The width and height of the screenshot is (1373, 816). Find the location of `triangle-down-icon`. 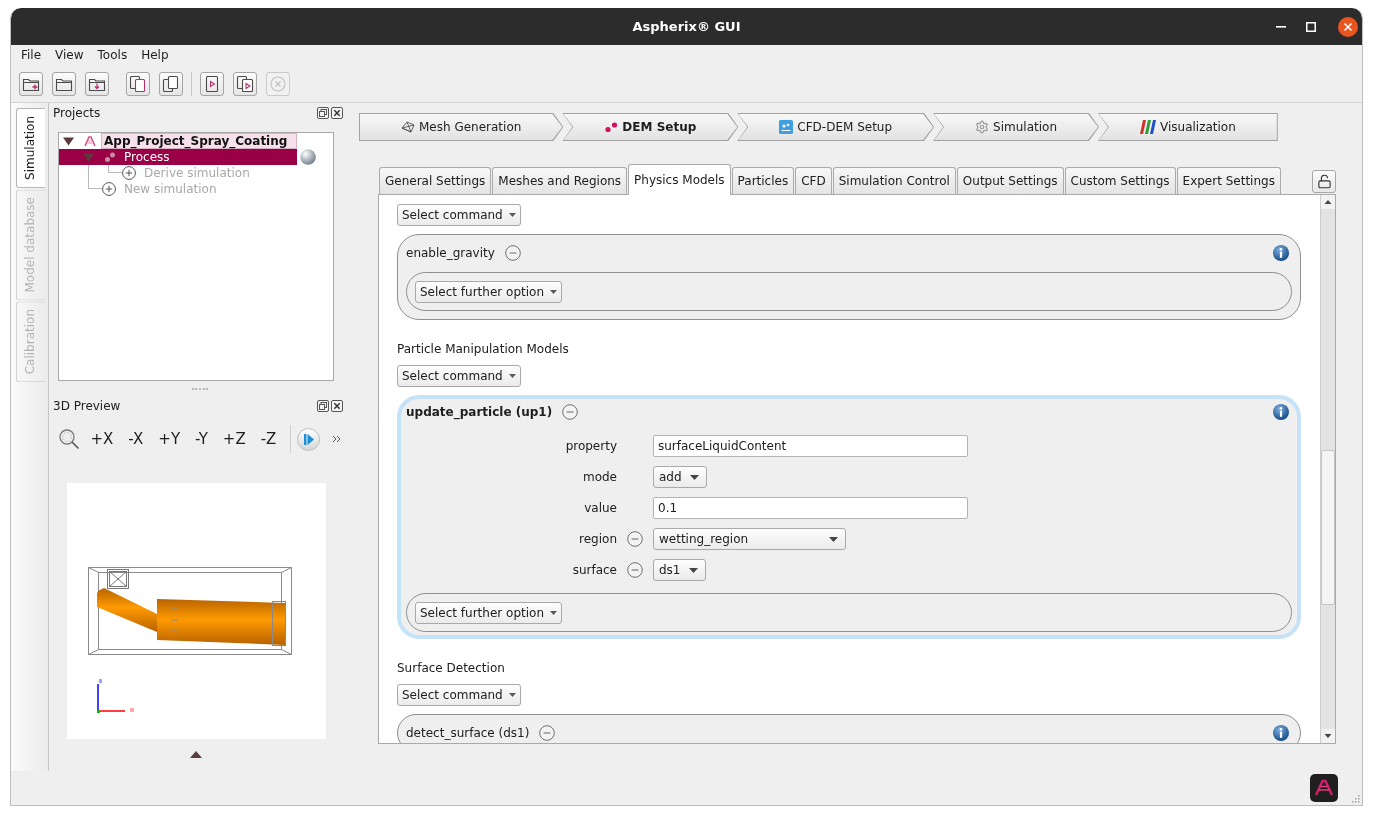

triangle-down-icon is located at coordinates (68, 141).